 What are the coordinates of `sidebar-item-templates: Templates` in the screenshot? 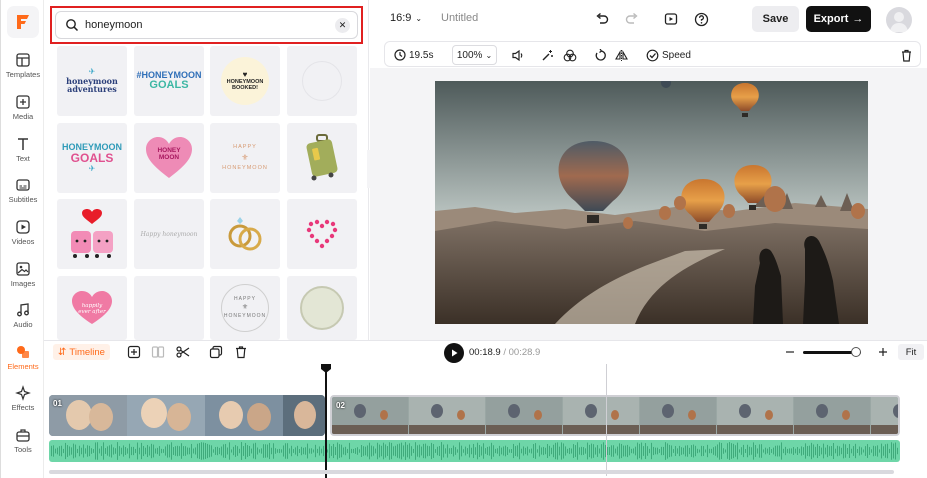 It's located at (23, 71).